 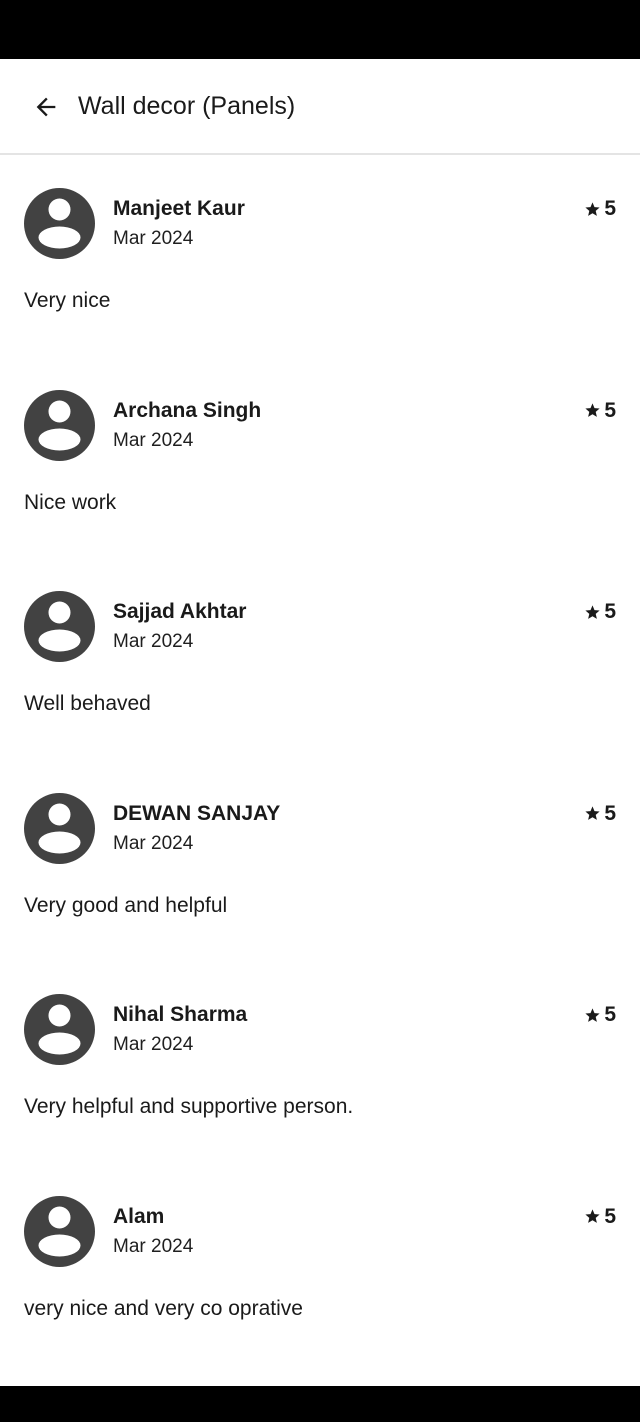 I want to click on review-item: Archana Singh Mar 2024 5 Nice work, so click(x=320, y=457).